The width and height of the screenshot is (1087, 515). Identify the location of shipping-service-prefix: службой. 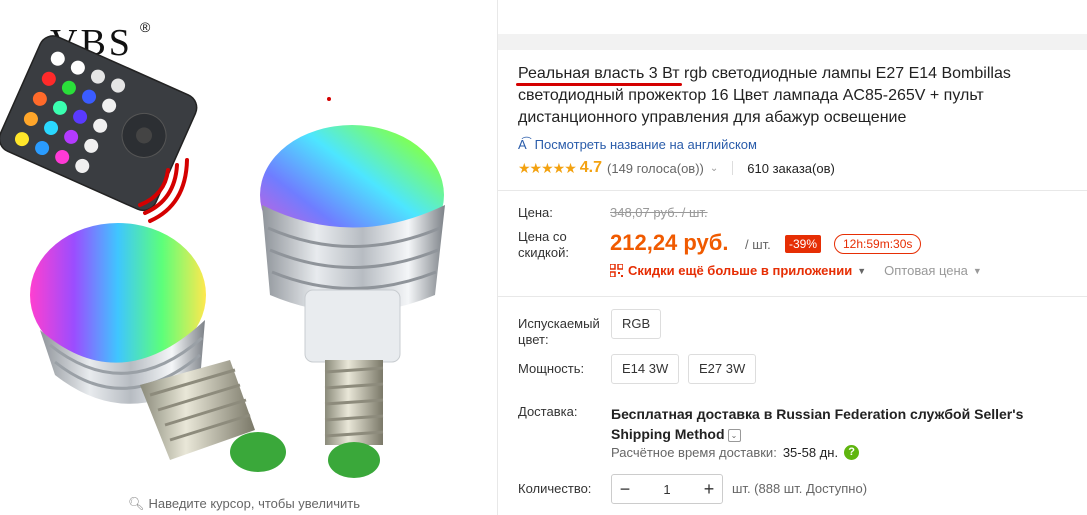
(940, 414).